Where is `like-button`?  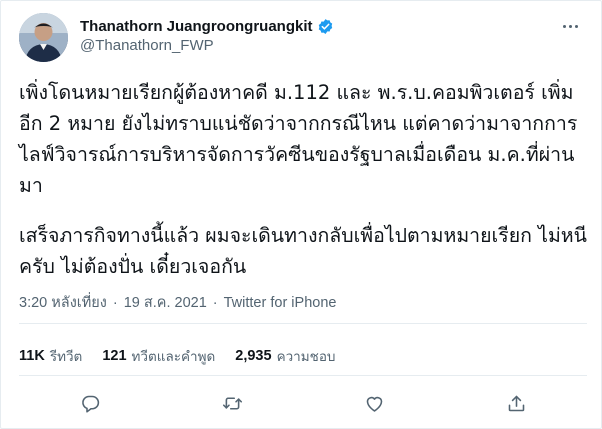 like-button is located at coordinates (374, 403).